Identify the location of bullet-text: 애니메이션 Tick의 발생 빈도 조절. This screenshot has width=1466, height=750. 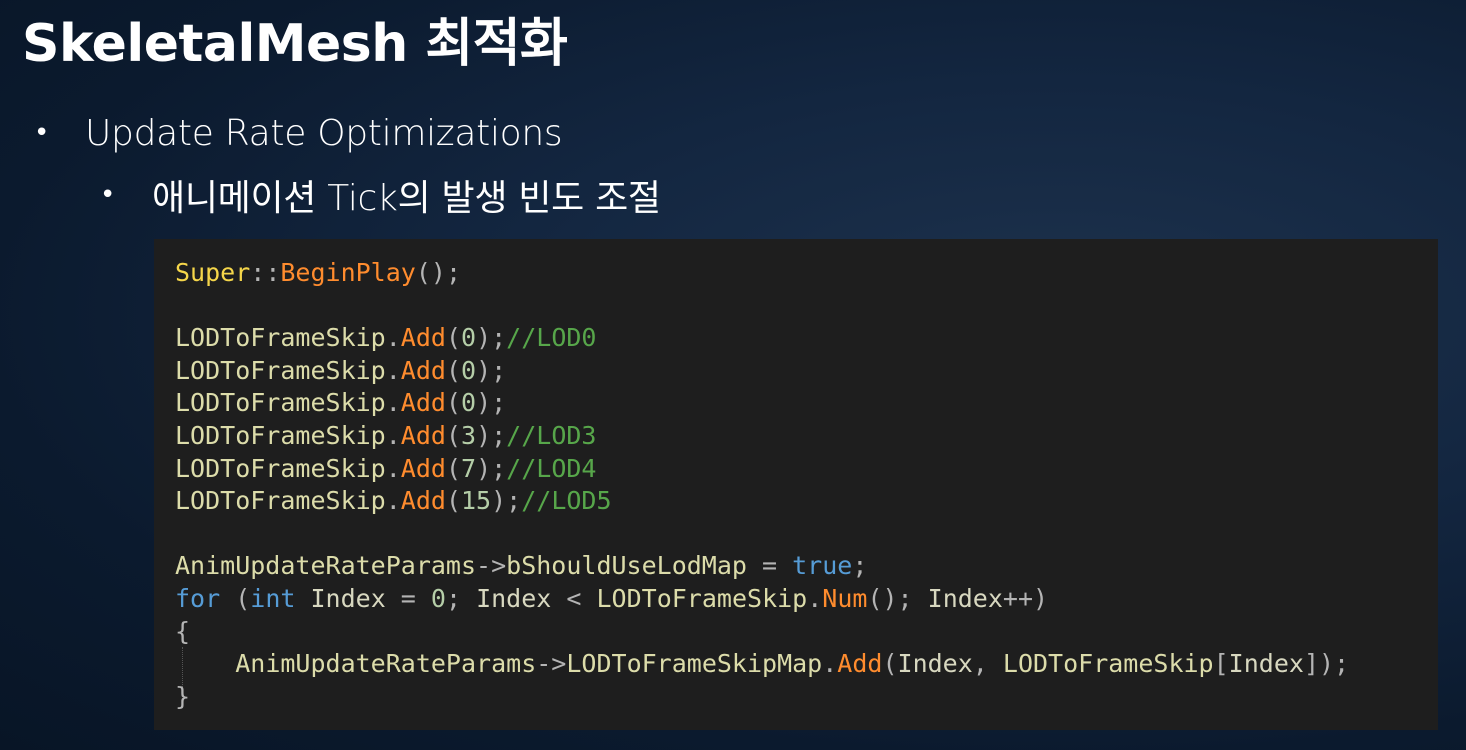
(406, 198).